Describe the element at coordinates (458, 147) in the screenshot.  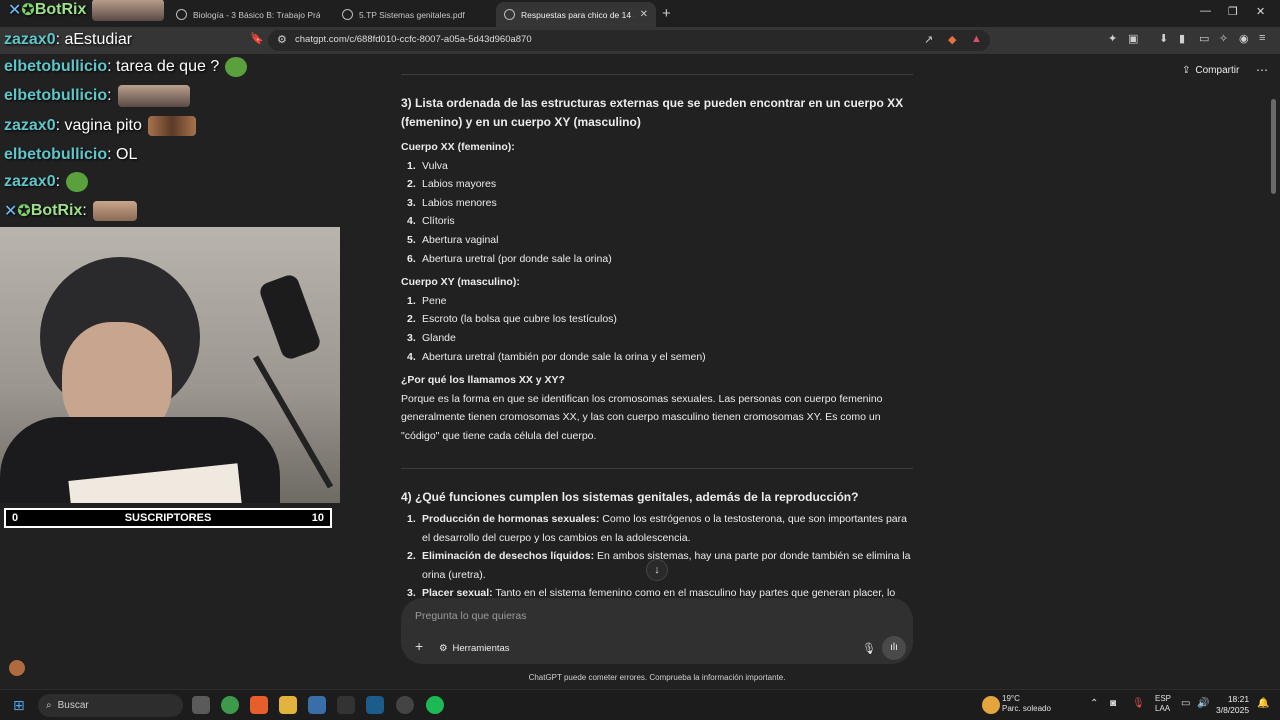
I see `xx-title: Cuerpo XX (femenino):` at that location.